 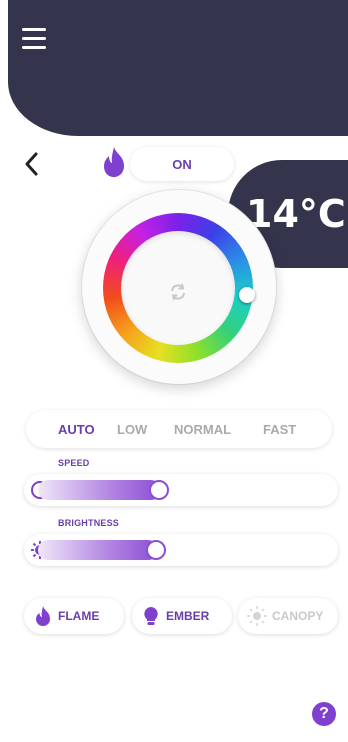 What do you see at coordinates (159, 490) in the screenshot?
I see `speed-slider-thumb` at bounding box center [159, 490].